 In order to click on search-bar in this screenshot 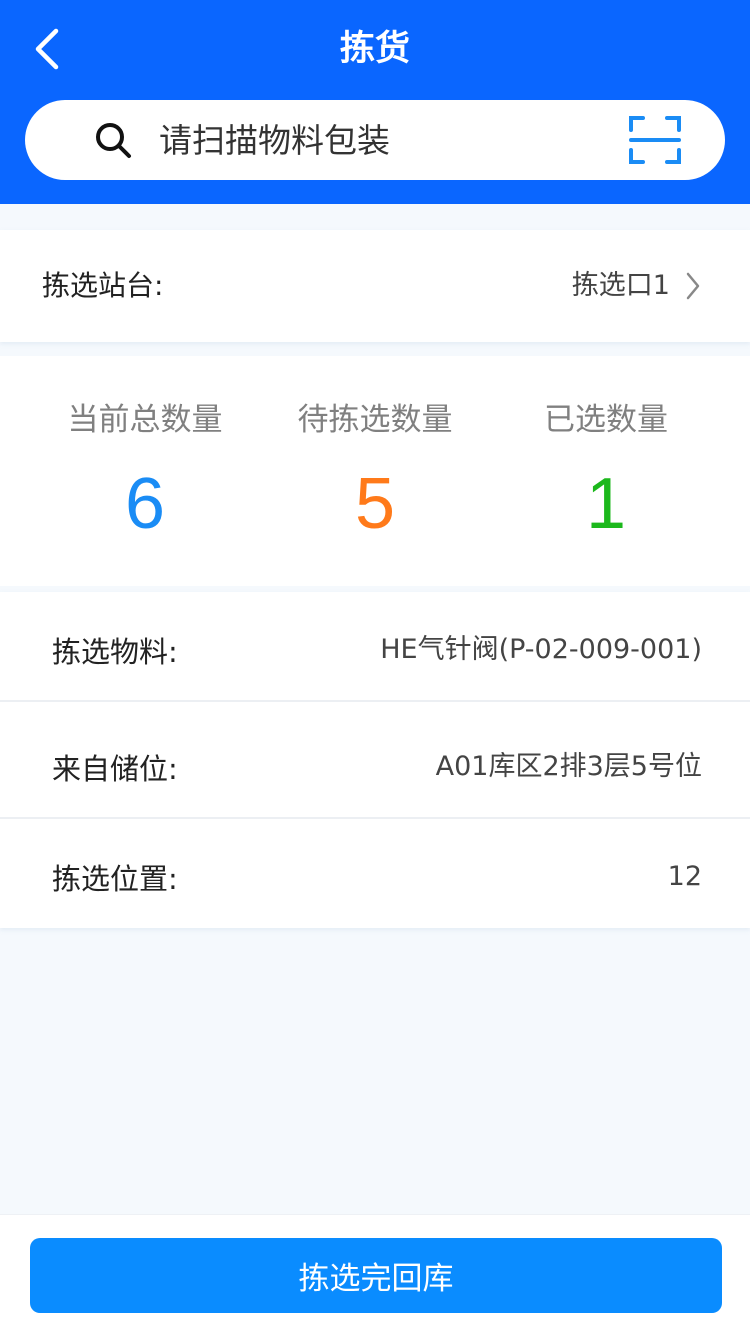, I will do `click(375, 140)`.